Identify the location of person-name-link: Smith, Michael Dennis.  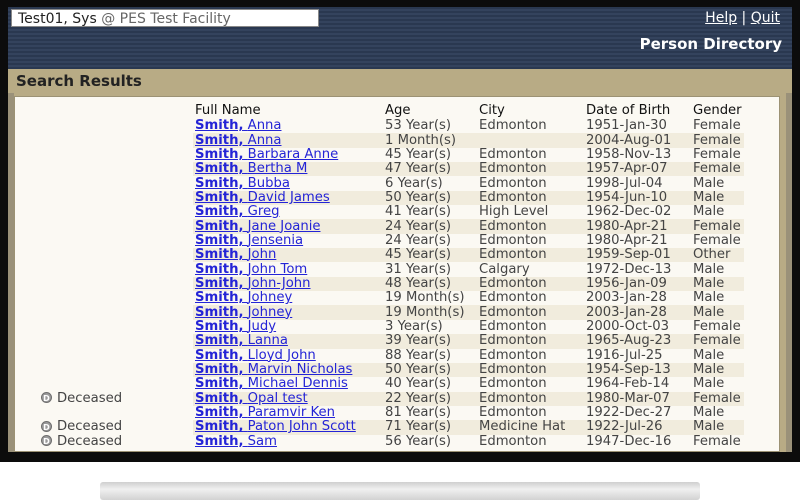
(271, 383).